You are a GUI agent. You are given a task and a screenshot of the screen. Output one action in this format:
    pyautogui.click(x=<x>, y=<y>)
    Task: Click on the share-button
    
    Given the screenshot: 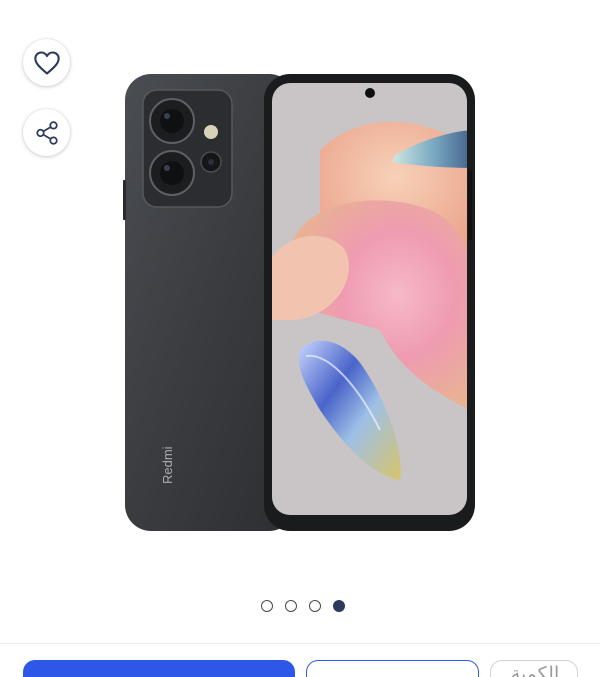 What is the action you would take?
    pyautogui.click(x=46, y=132)
    